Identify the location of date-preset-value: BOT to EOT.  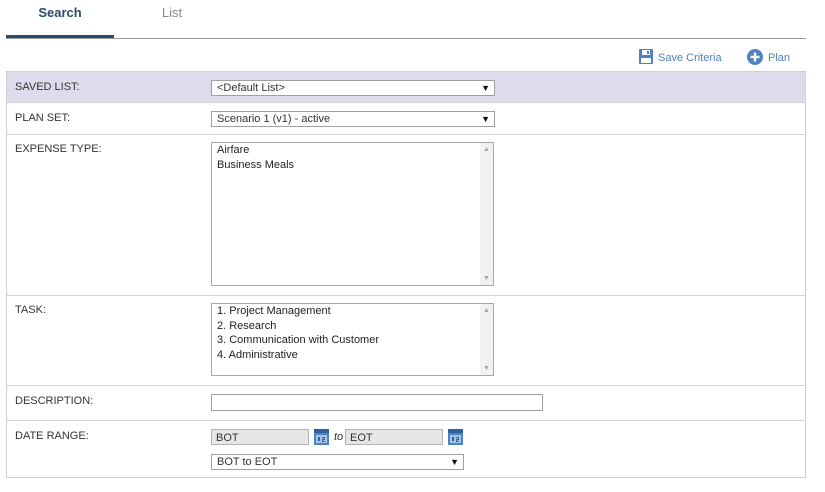
(247, 462).